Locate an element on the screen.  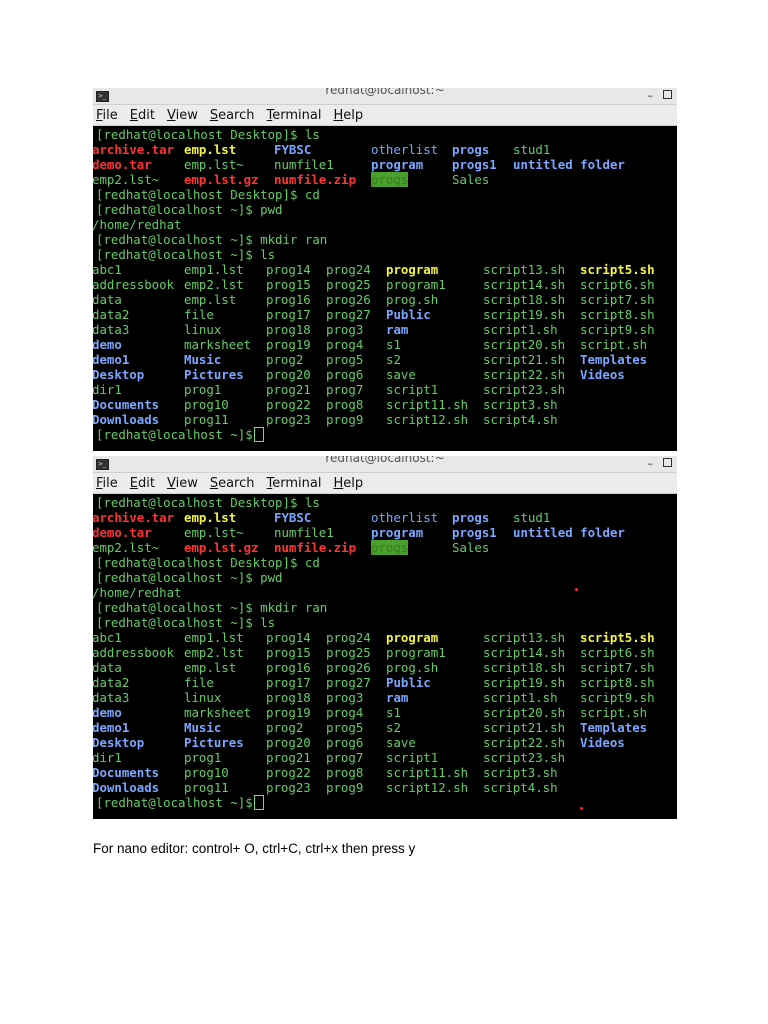
terminal-text: prog4 is located at coordinates (345, 712).